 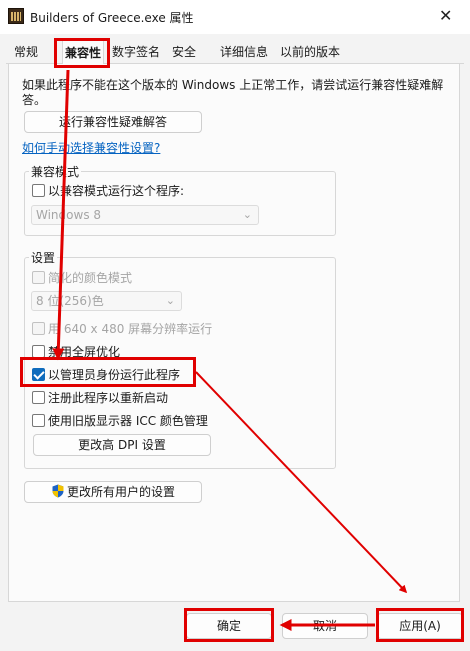 I want to click on legacy-icc-checkbox: 使用旧版显示器 ICC 颜色管理, so click(x=120, y=420).